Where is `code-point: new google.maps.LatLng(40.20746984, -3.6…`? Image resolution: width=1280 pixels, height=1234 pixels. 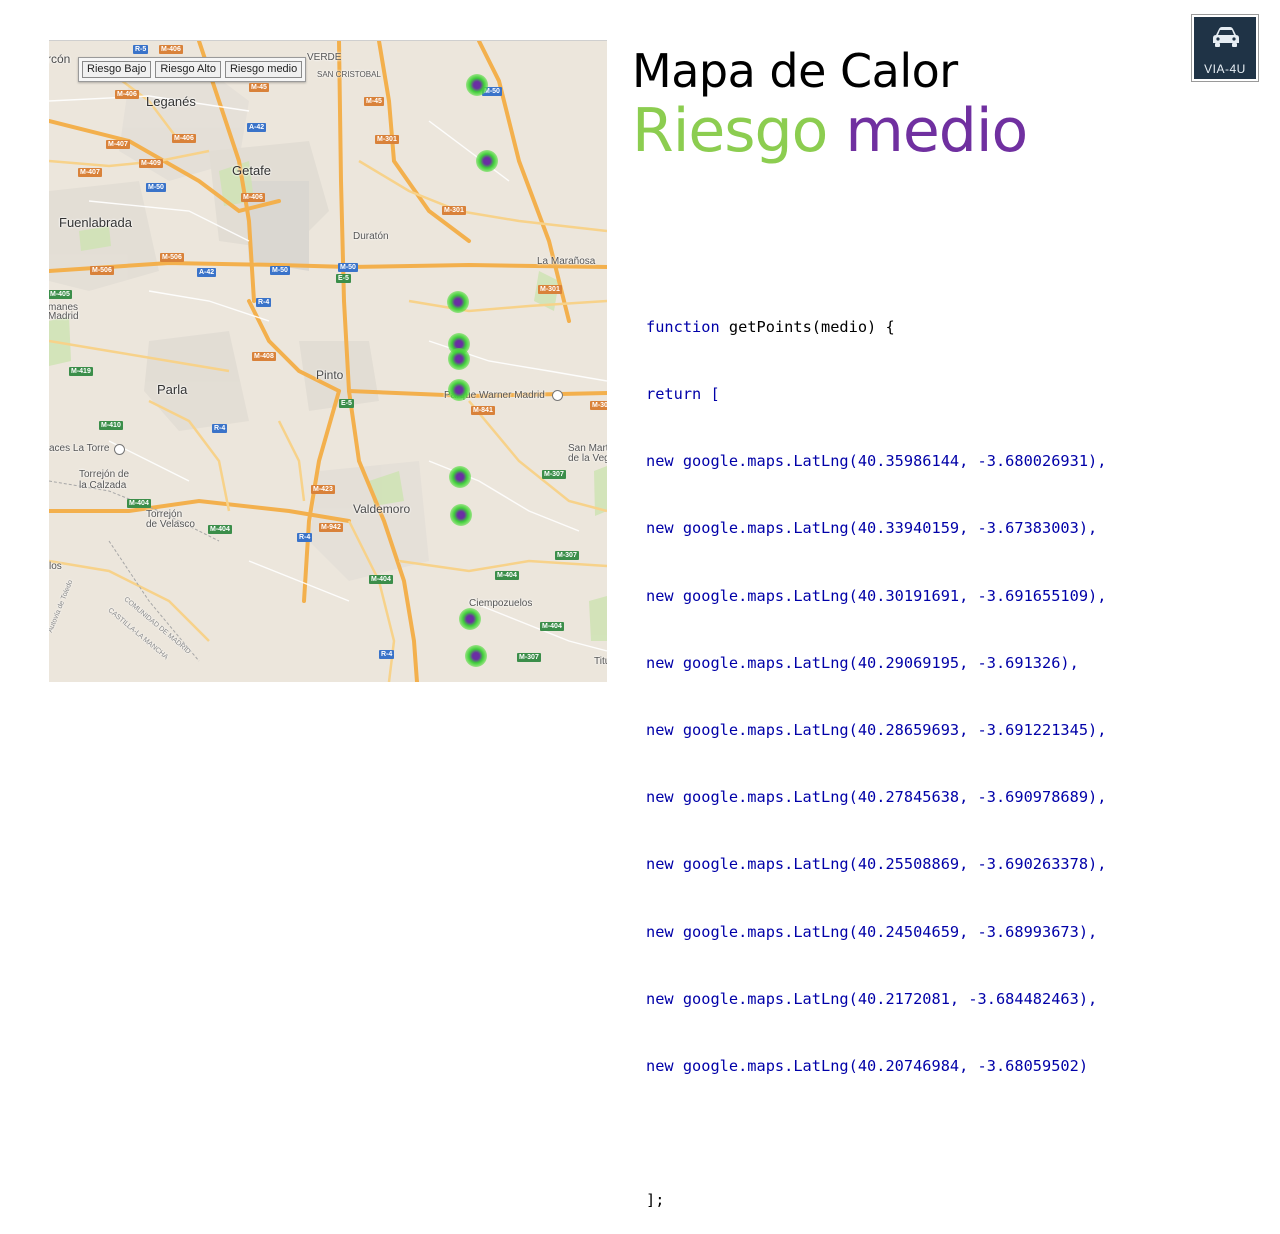
code-point: new google.maps.LatLng(40.20746984, -3.6… is located at coordinates (867, 1066).